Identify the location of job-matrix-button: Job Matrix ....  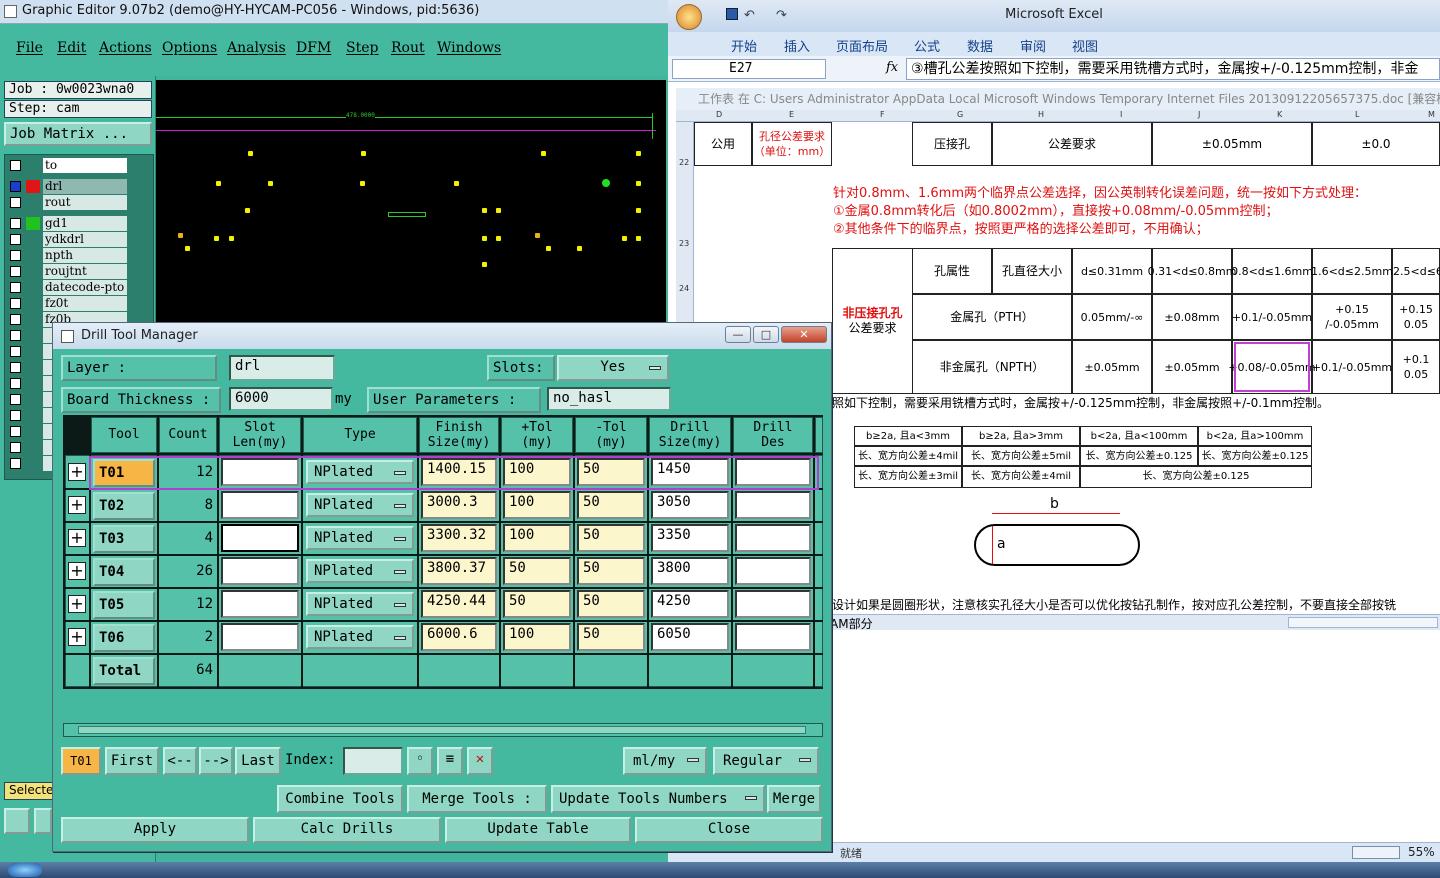
(78, 134).